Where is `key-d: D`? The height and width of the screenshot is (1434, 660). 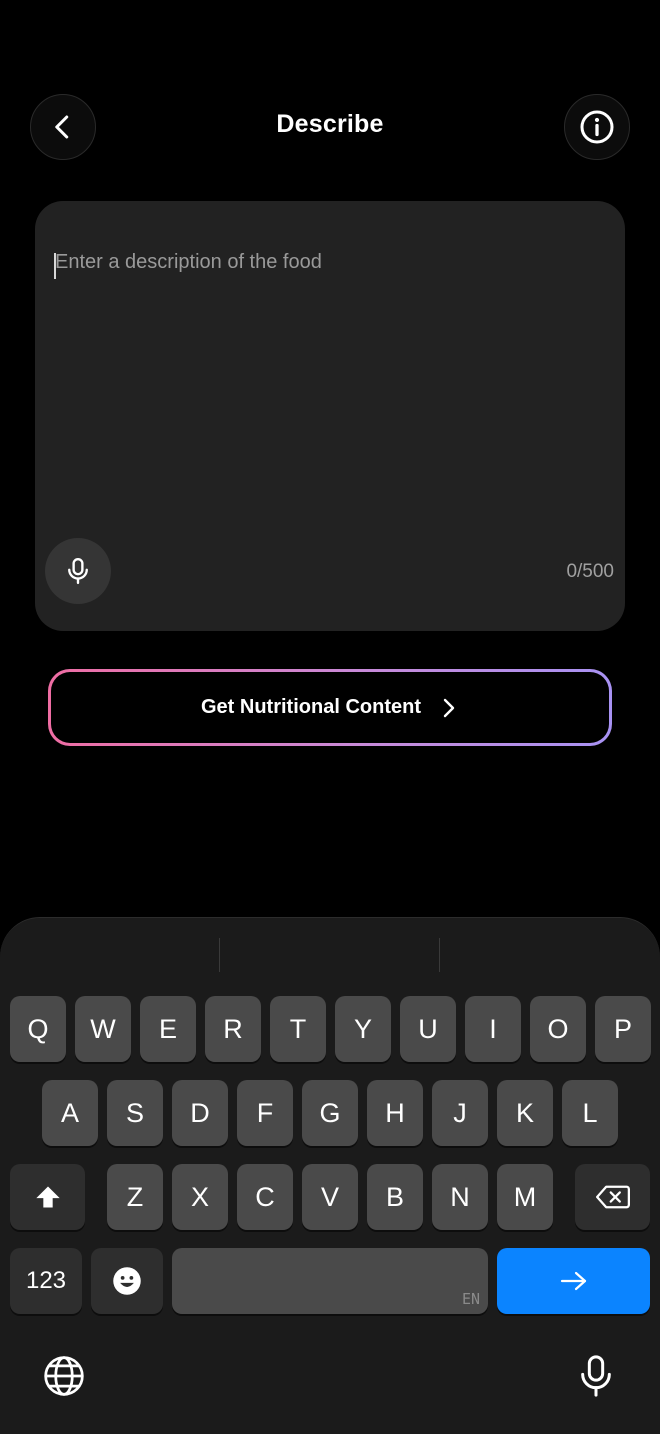
key-d: D is located at coordinates (200, 1113).